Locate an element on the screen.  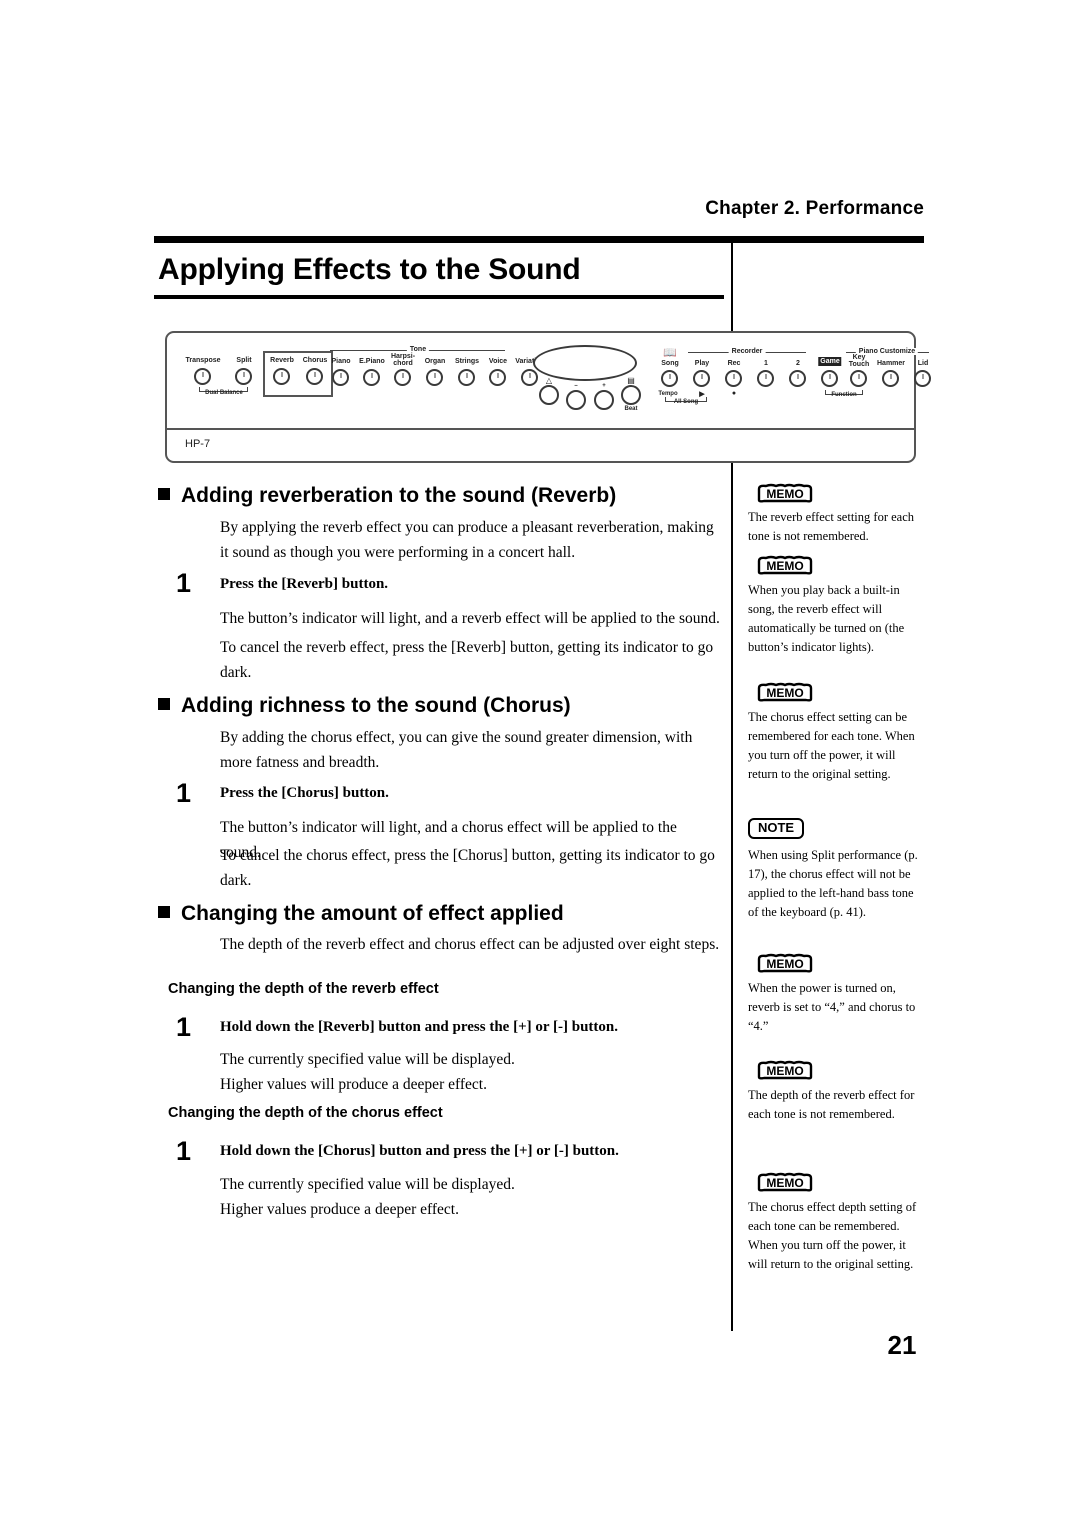
panel-knob-song is located at coordinates (669, 378).